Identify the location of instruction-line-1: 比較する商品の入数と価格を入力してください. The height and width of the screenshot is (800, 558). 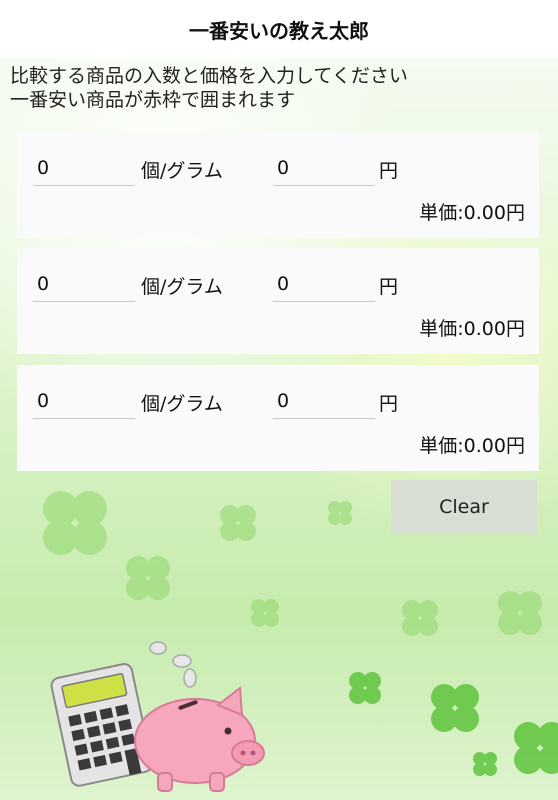
(209, 76).